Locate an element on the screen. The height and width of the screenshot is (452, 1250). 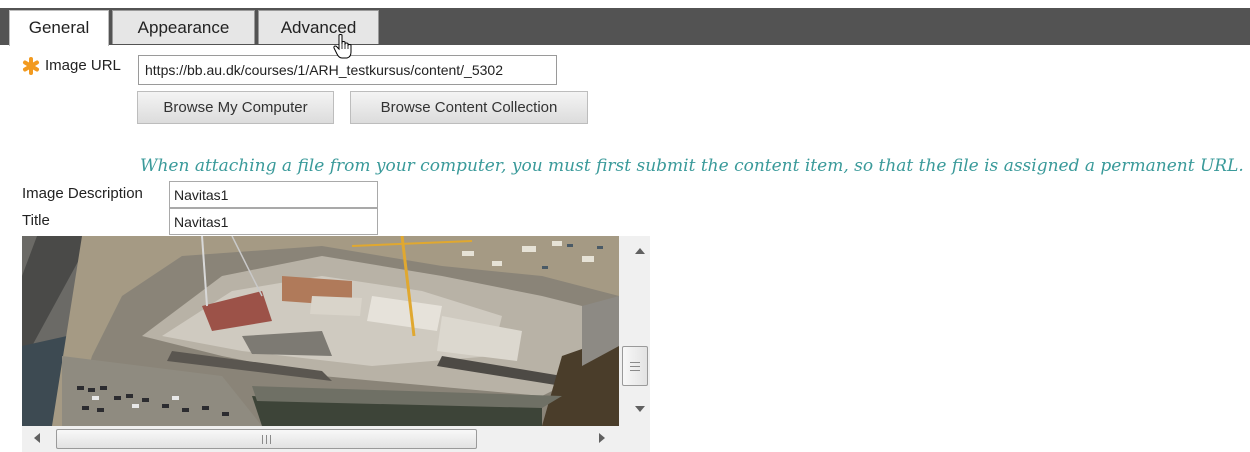
tab-advanced: Advanced is located at coordinates (318, 27).